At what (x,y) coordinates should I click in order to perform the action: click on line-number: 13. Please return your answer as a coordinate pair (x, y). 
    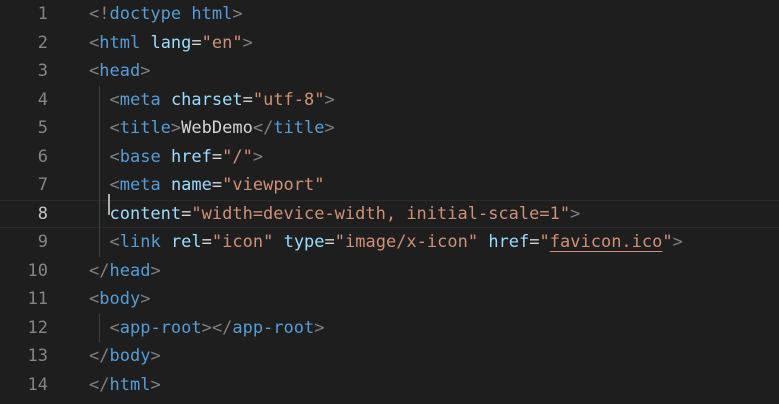
    Looking at the image, I should click on (37, 356).